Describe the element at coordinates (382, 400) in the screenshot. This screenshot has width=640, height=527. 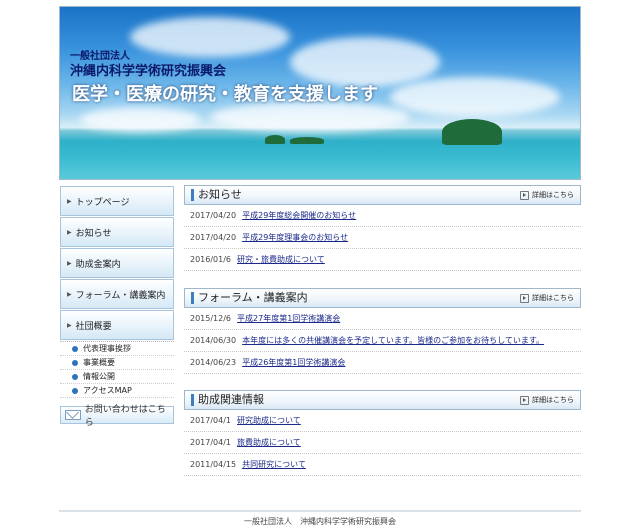
I see `section-header: 助成関連情報 詳細はこちら` at that location.